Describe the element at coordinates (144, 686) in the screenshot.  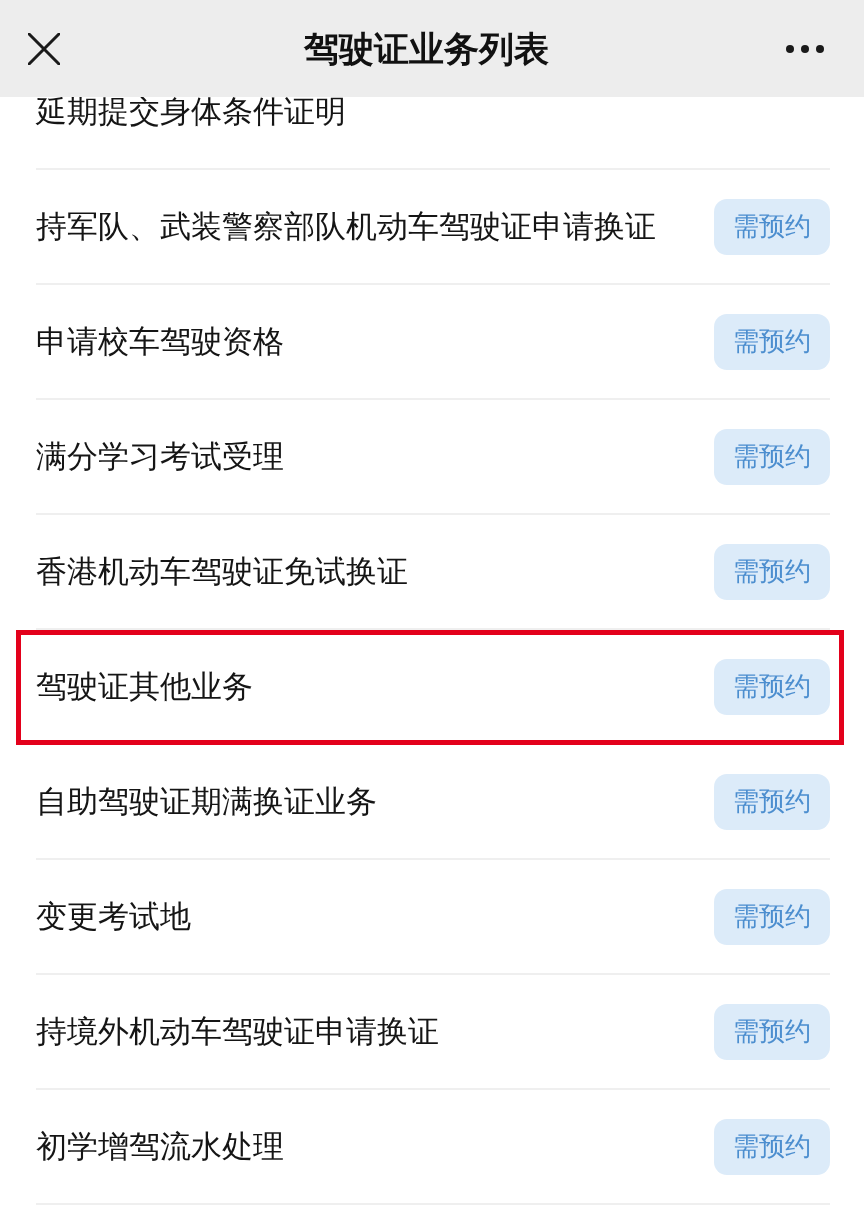
I see `service-item: 驾驶证其他业务` at that location.